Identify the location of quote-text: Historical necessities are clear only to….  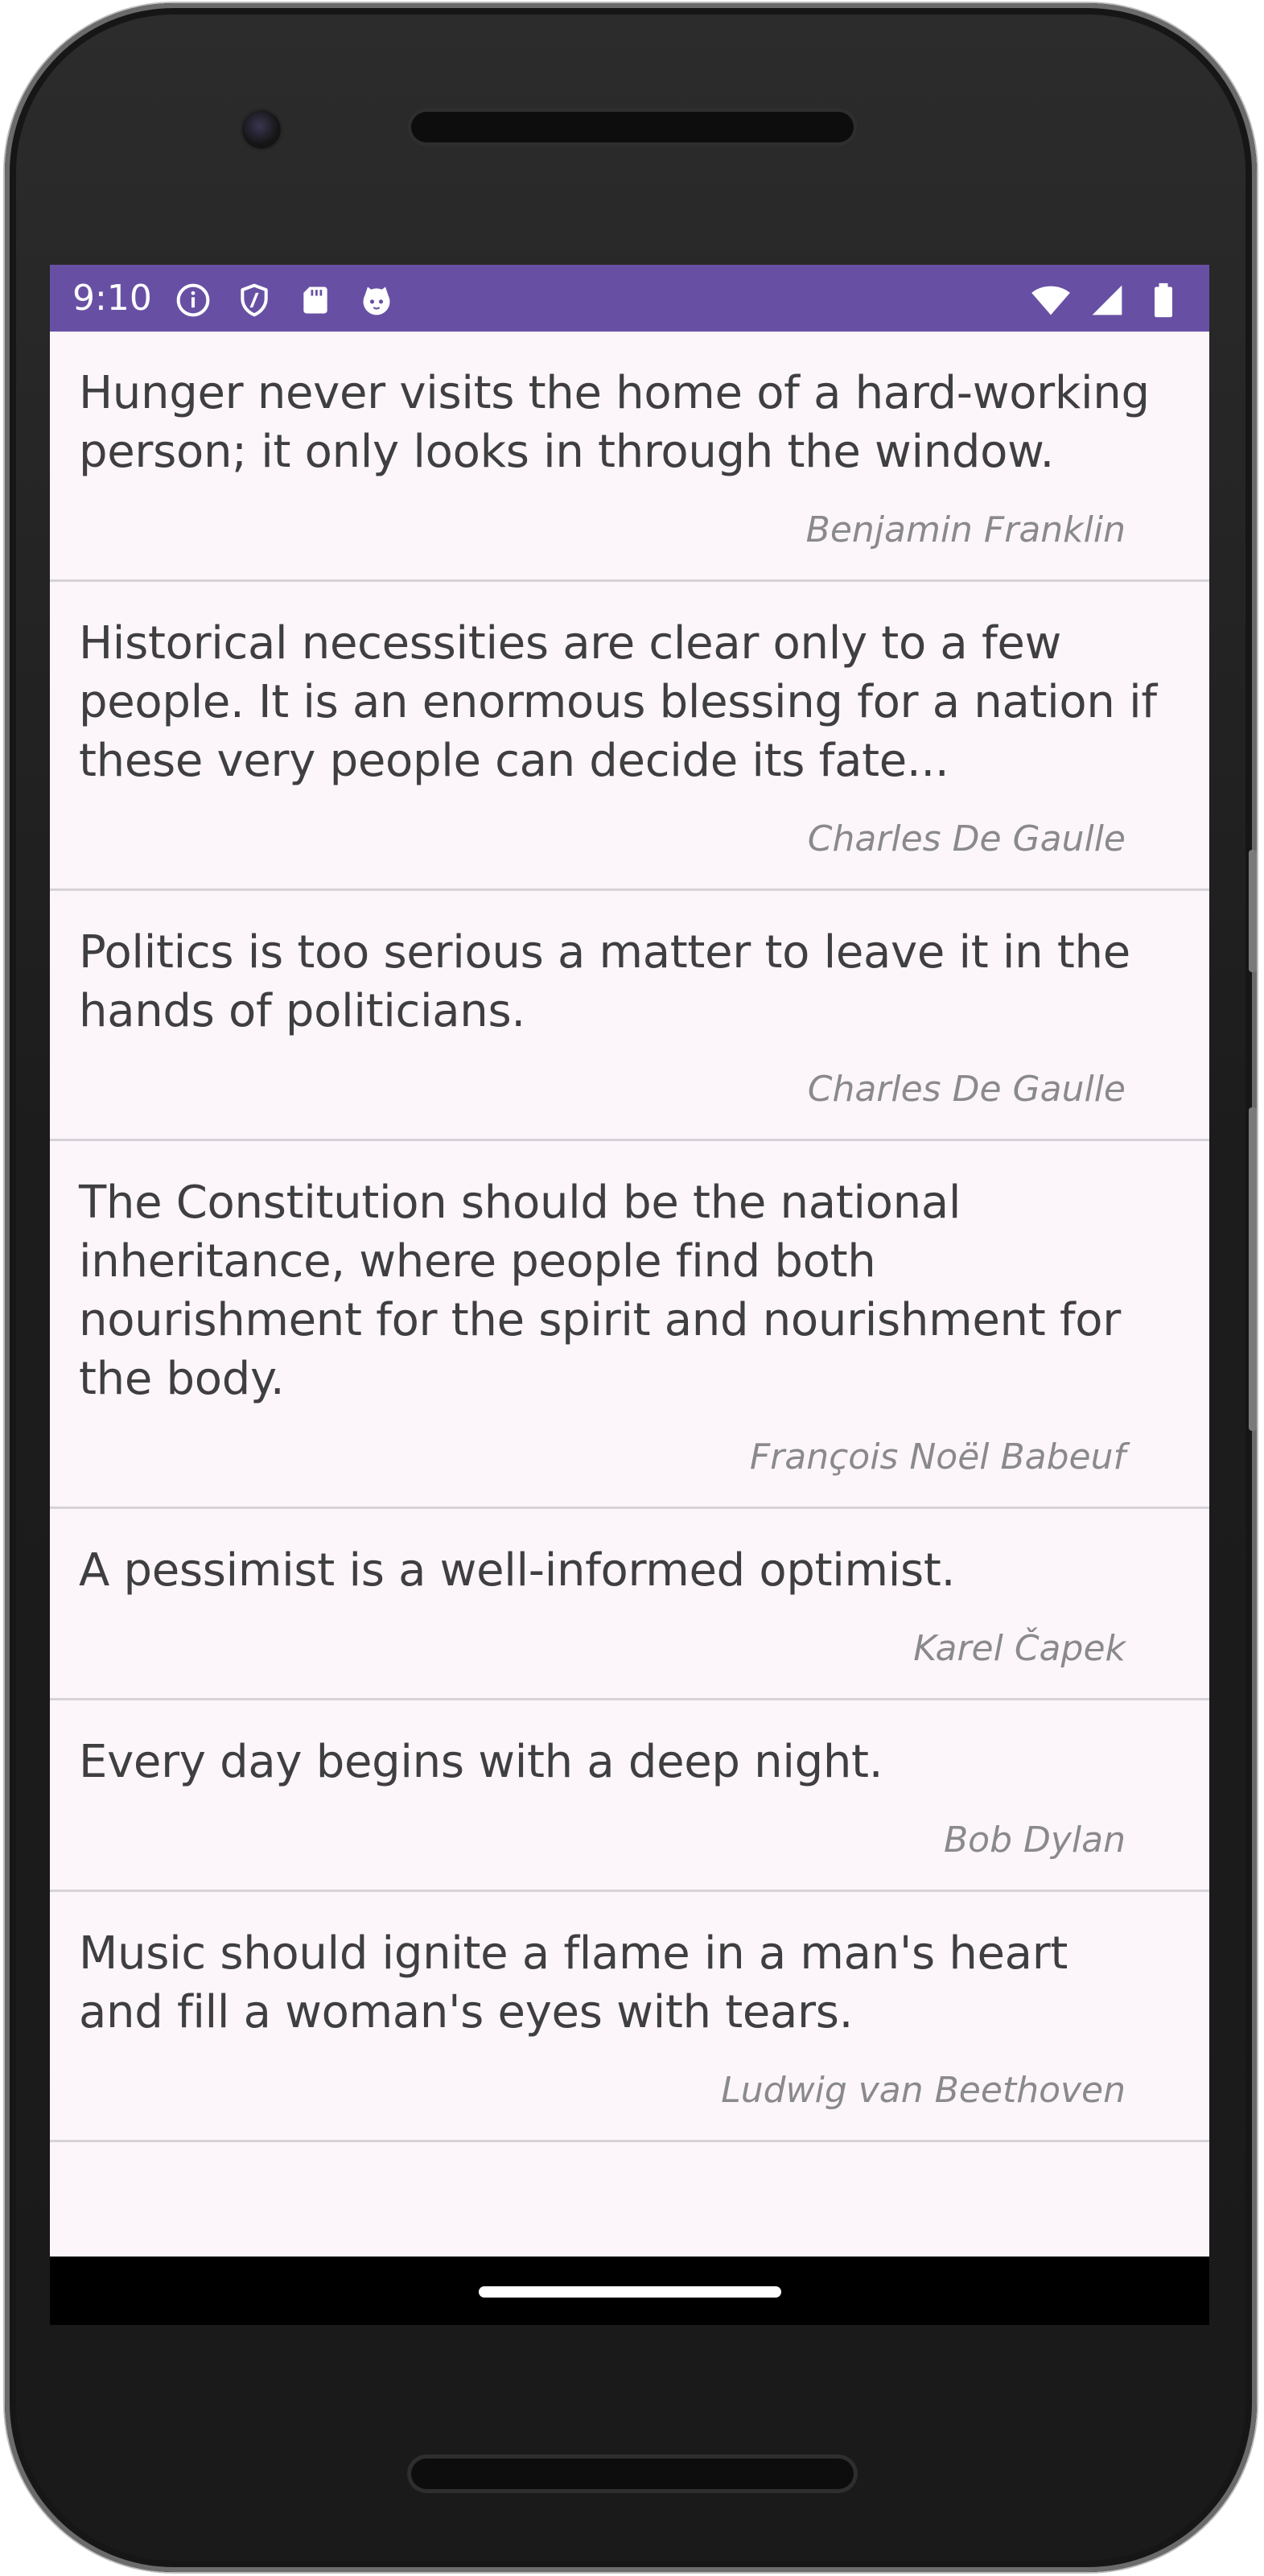
(618, 702).